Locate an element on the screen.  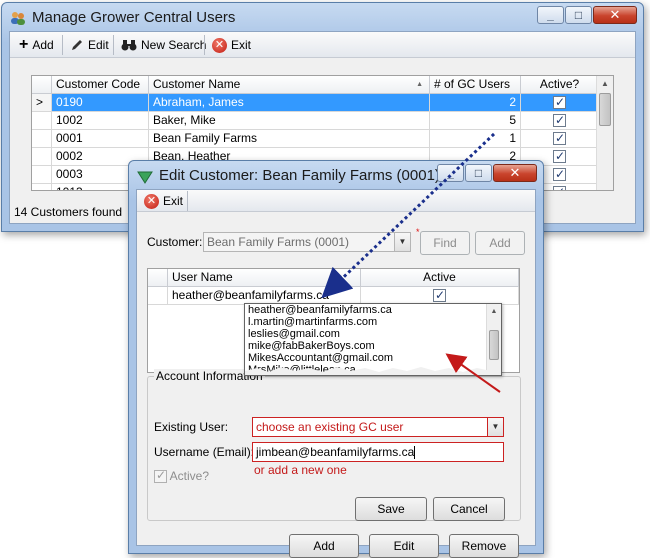
exit-button: ✕ Exit is located at coordinates (231, 45).